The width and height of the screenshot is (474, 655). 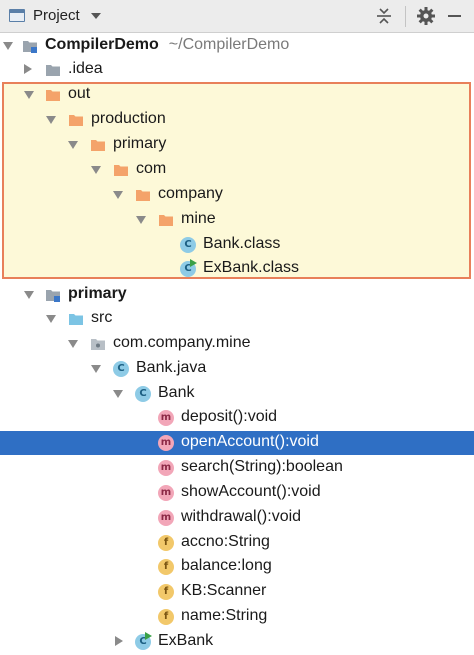 What do you see at coordinates (225, 541) in the screenshot?
I see `tree-label: accno:String` at bounding box center [225, 541].